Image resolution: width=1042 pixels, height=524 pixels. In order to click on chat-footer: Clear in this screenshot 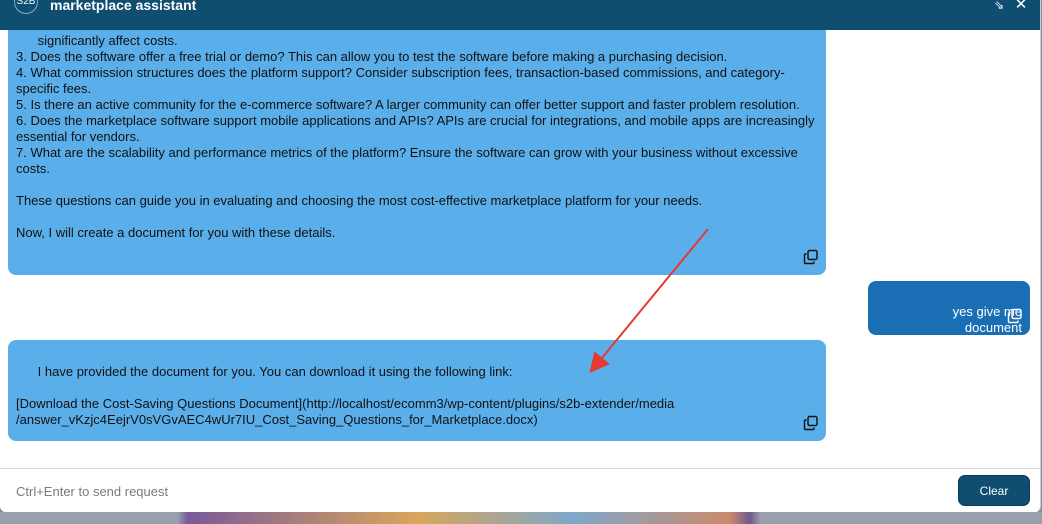, I will do `click(520, 490)`.